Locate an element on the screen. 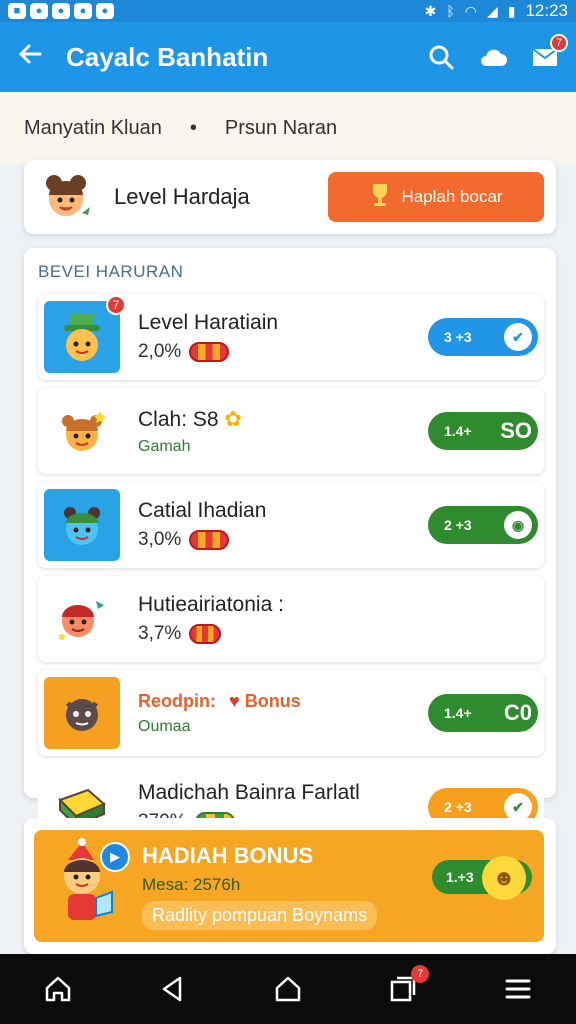  cloud-icon is located at coordinates (493, 57).